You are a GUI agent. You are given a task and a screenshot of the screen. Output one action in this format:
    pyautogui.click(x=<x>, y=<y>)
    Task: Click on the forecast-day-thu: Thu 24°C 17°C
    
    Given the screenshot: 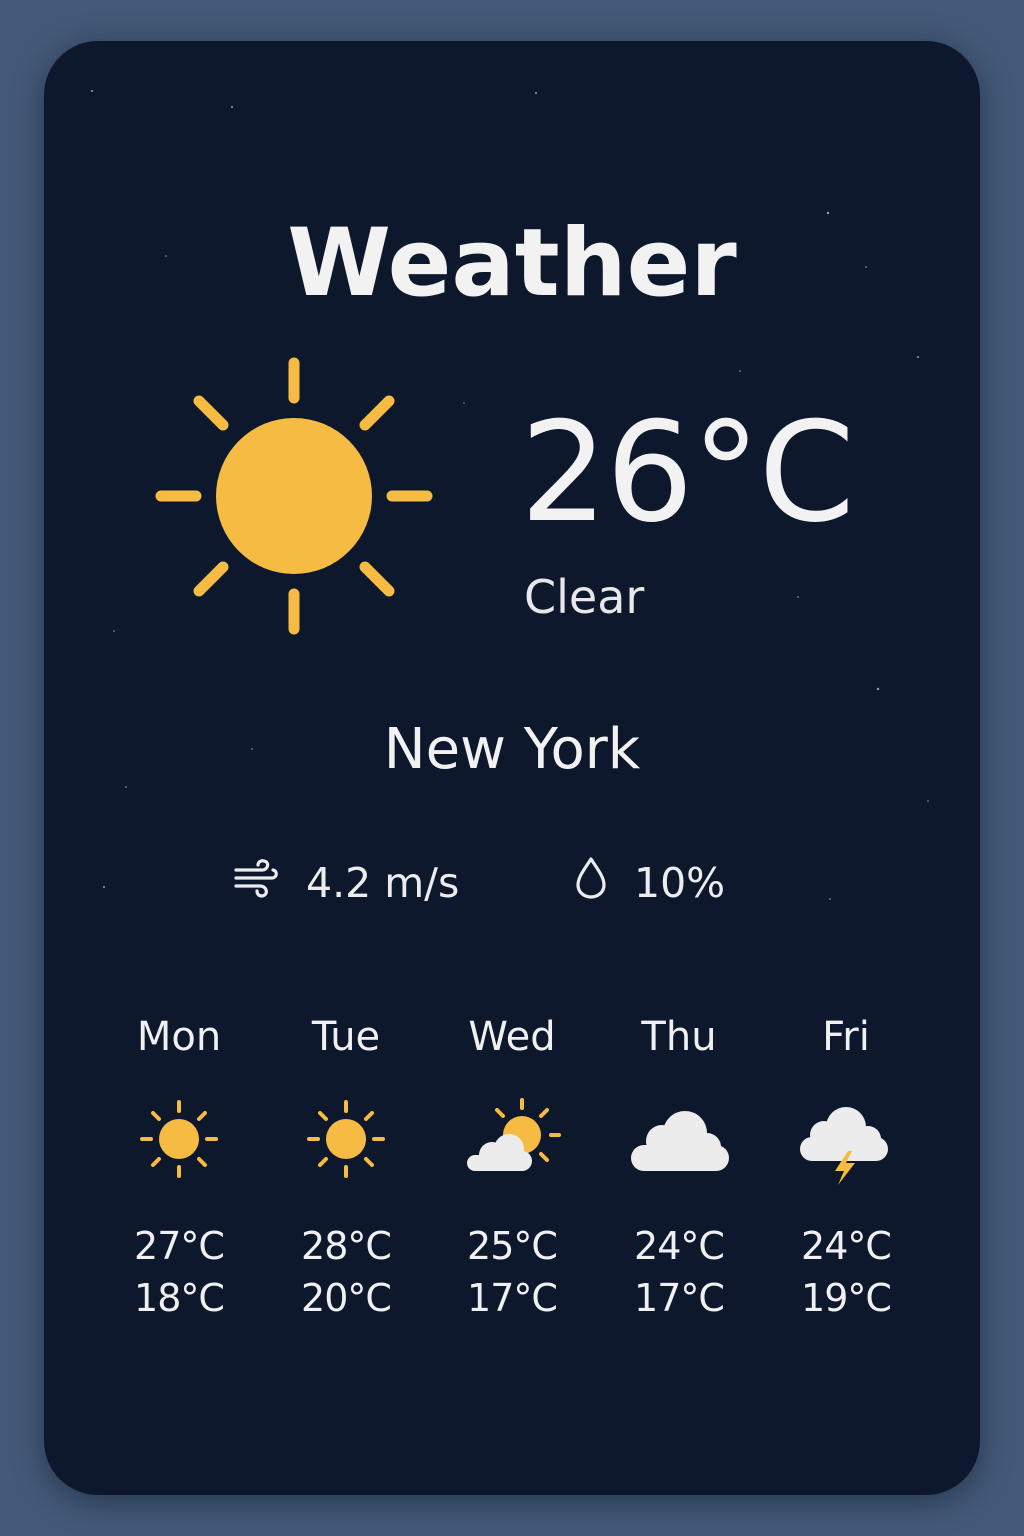 What is the action you would take?
    pyautogui.click(x=679, y=1164)
    